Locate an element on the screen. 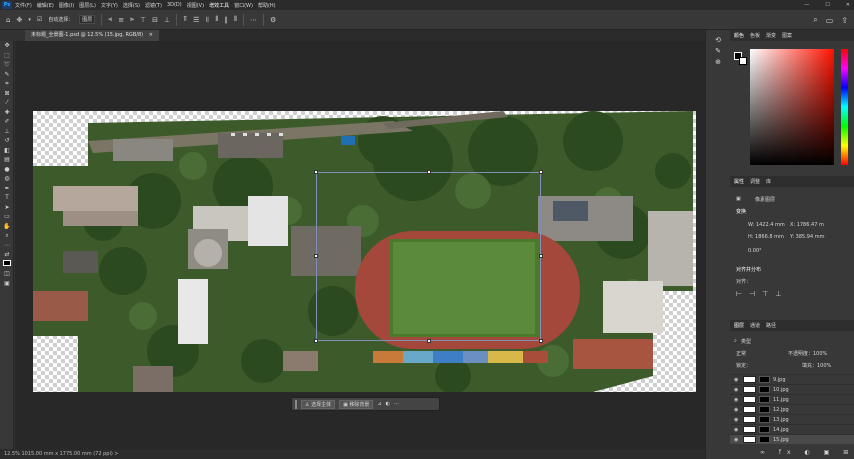  foreground-color-icon is located at coordinates (7, 264).